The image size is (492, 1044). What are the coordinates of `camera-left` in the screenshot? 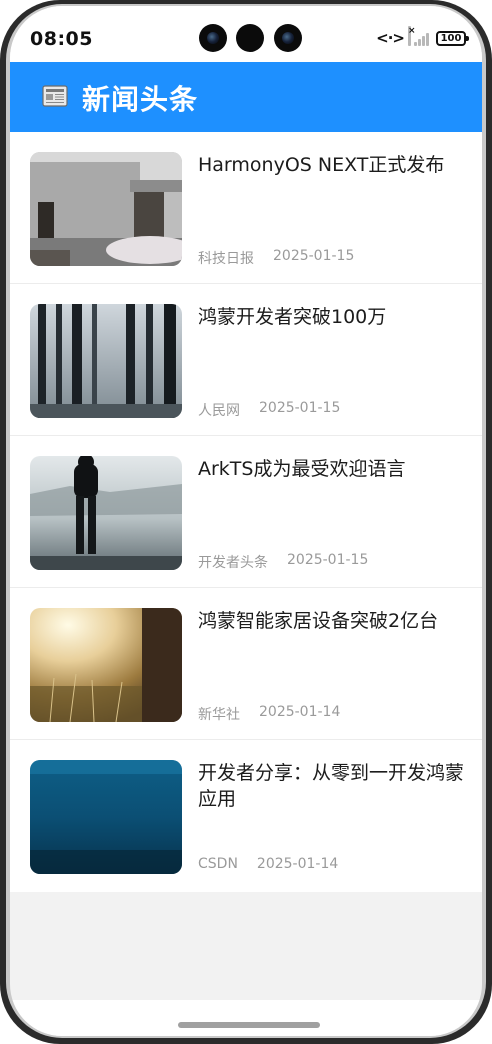 It's located at (213, 38).